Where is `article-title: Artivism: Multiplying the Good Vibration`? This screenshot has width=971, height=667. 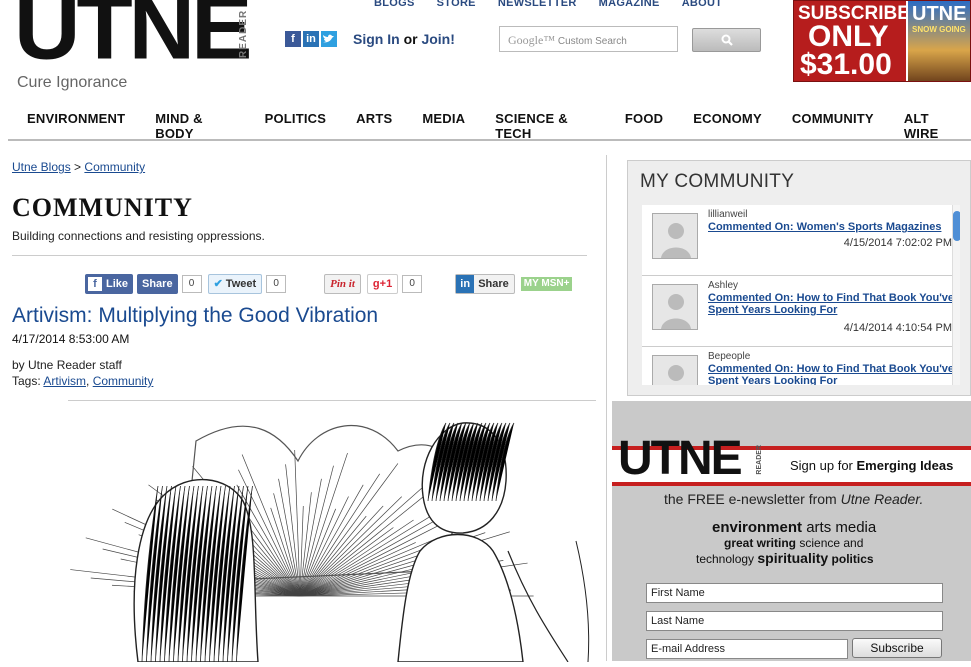 article-title: Artivism: Multiplying the Good Vibration is located at coordinates (195, 316).